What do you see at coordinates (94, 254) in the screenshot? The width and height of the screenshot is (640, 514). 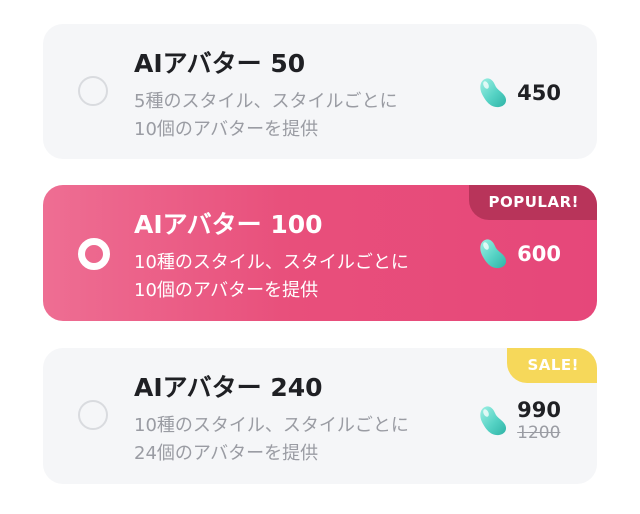 I see `plan-radio-selected` at bounding box center [94, 254].